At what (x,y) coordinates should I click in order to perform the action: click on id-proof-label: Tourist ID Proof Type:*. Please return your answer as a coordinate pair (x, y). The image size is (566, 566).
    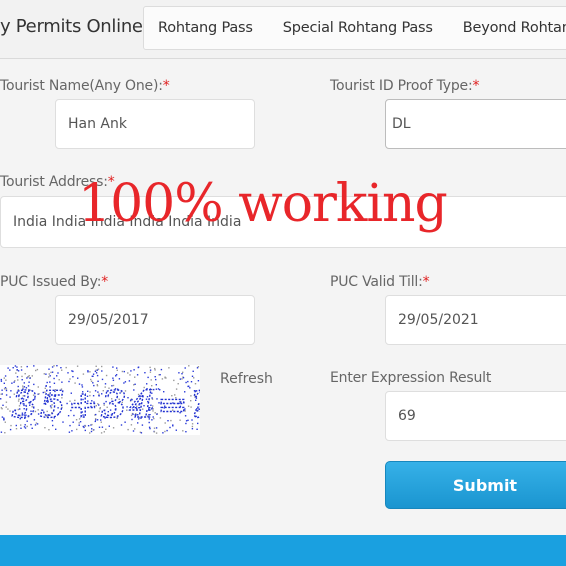
    Looking at the image, I should click on (405, 86).